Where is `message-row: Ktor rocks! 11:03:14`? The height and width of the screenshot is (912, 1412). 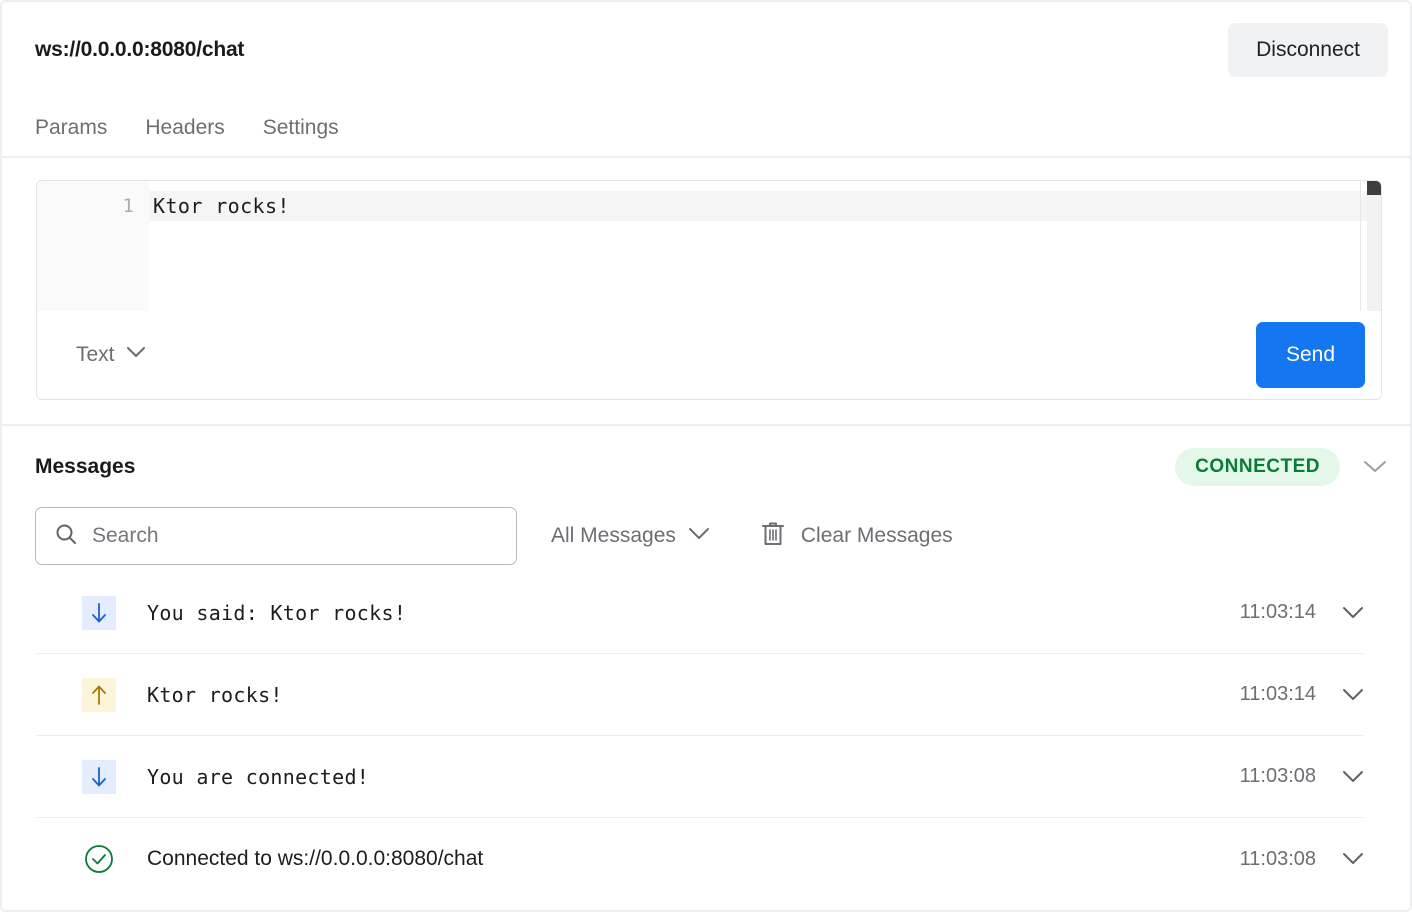 message-row: Ktor rocks! 11:03:14 is located at coordinates (700, 695).